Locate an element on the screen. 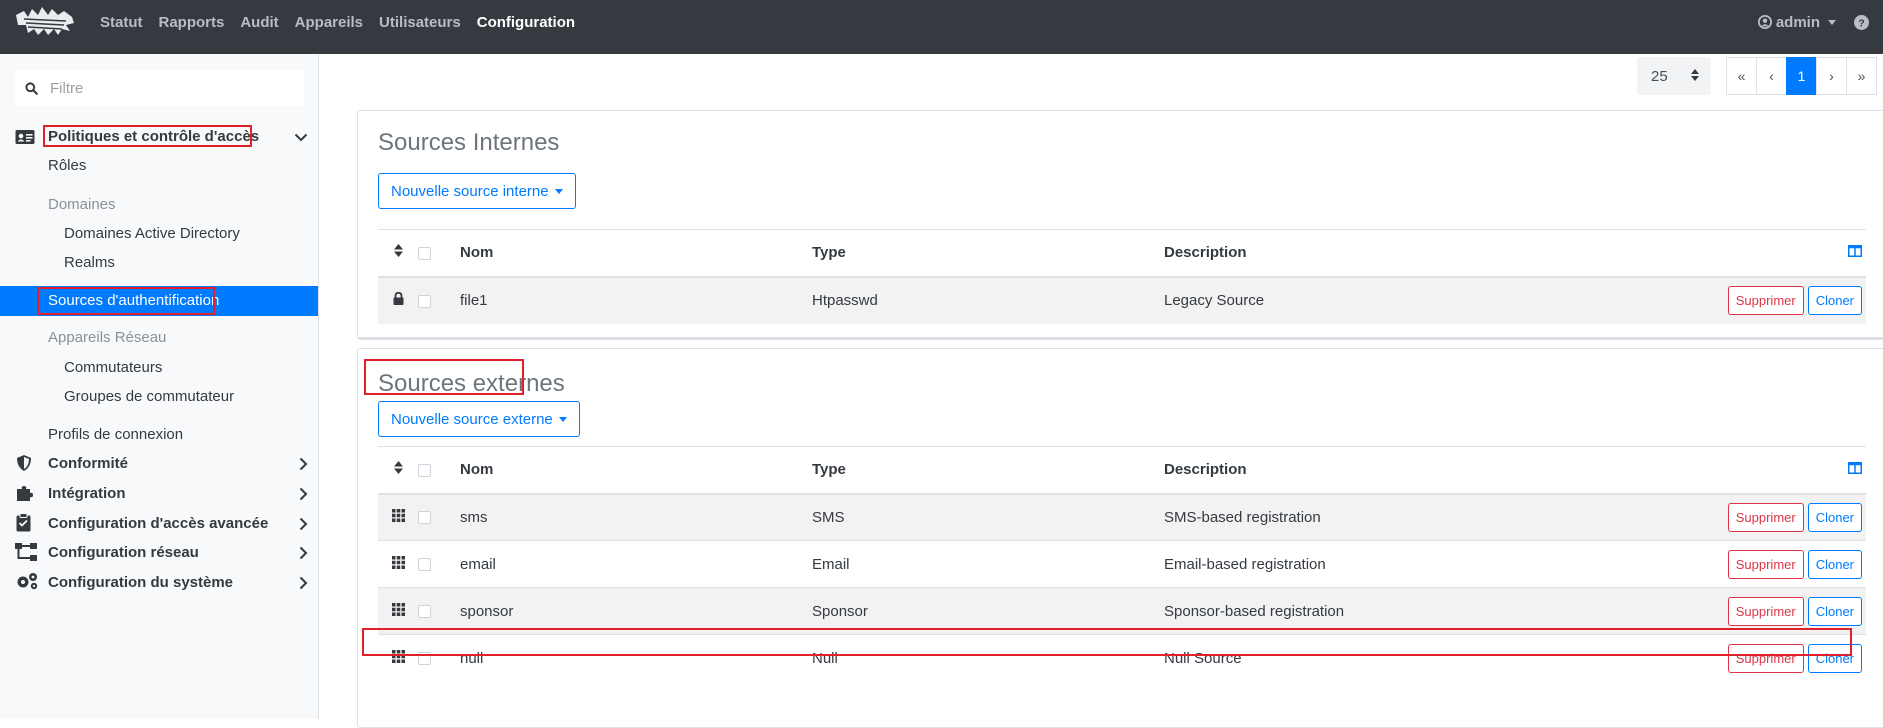  pagination-page-1: 1 is located at coordinates (1801, 76).